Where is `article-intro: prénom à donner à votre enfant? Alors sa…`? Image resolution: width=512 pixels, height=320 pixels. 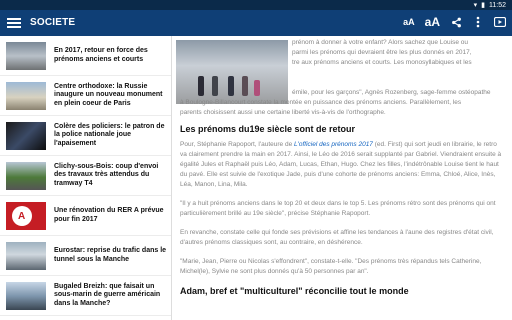
article-intro: prénom à donner à votre enfant? Alors sa… is located at coordinates (391, 67).